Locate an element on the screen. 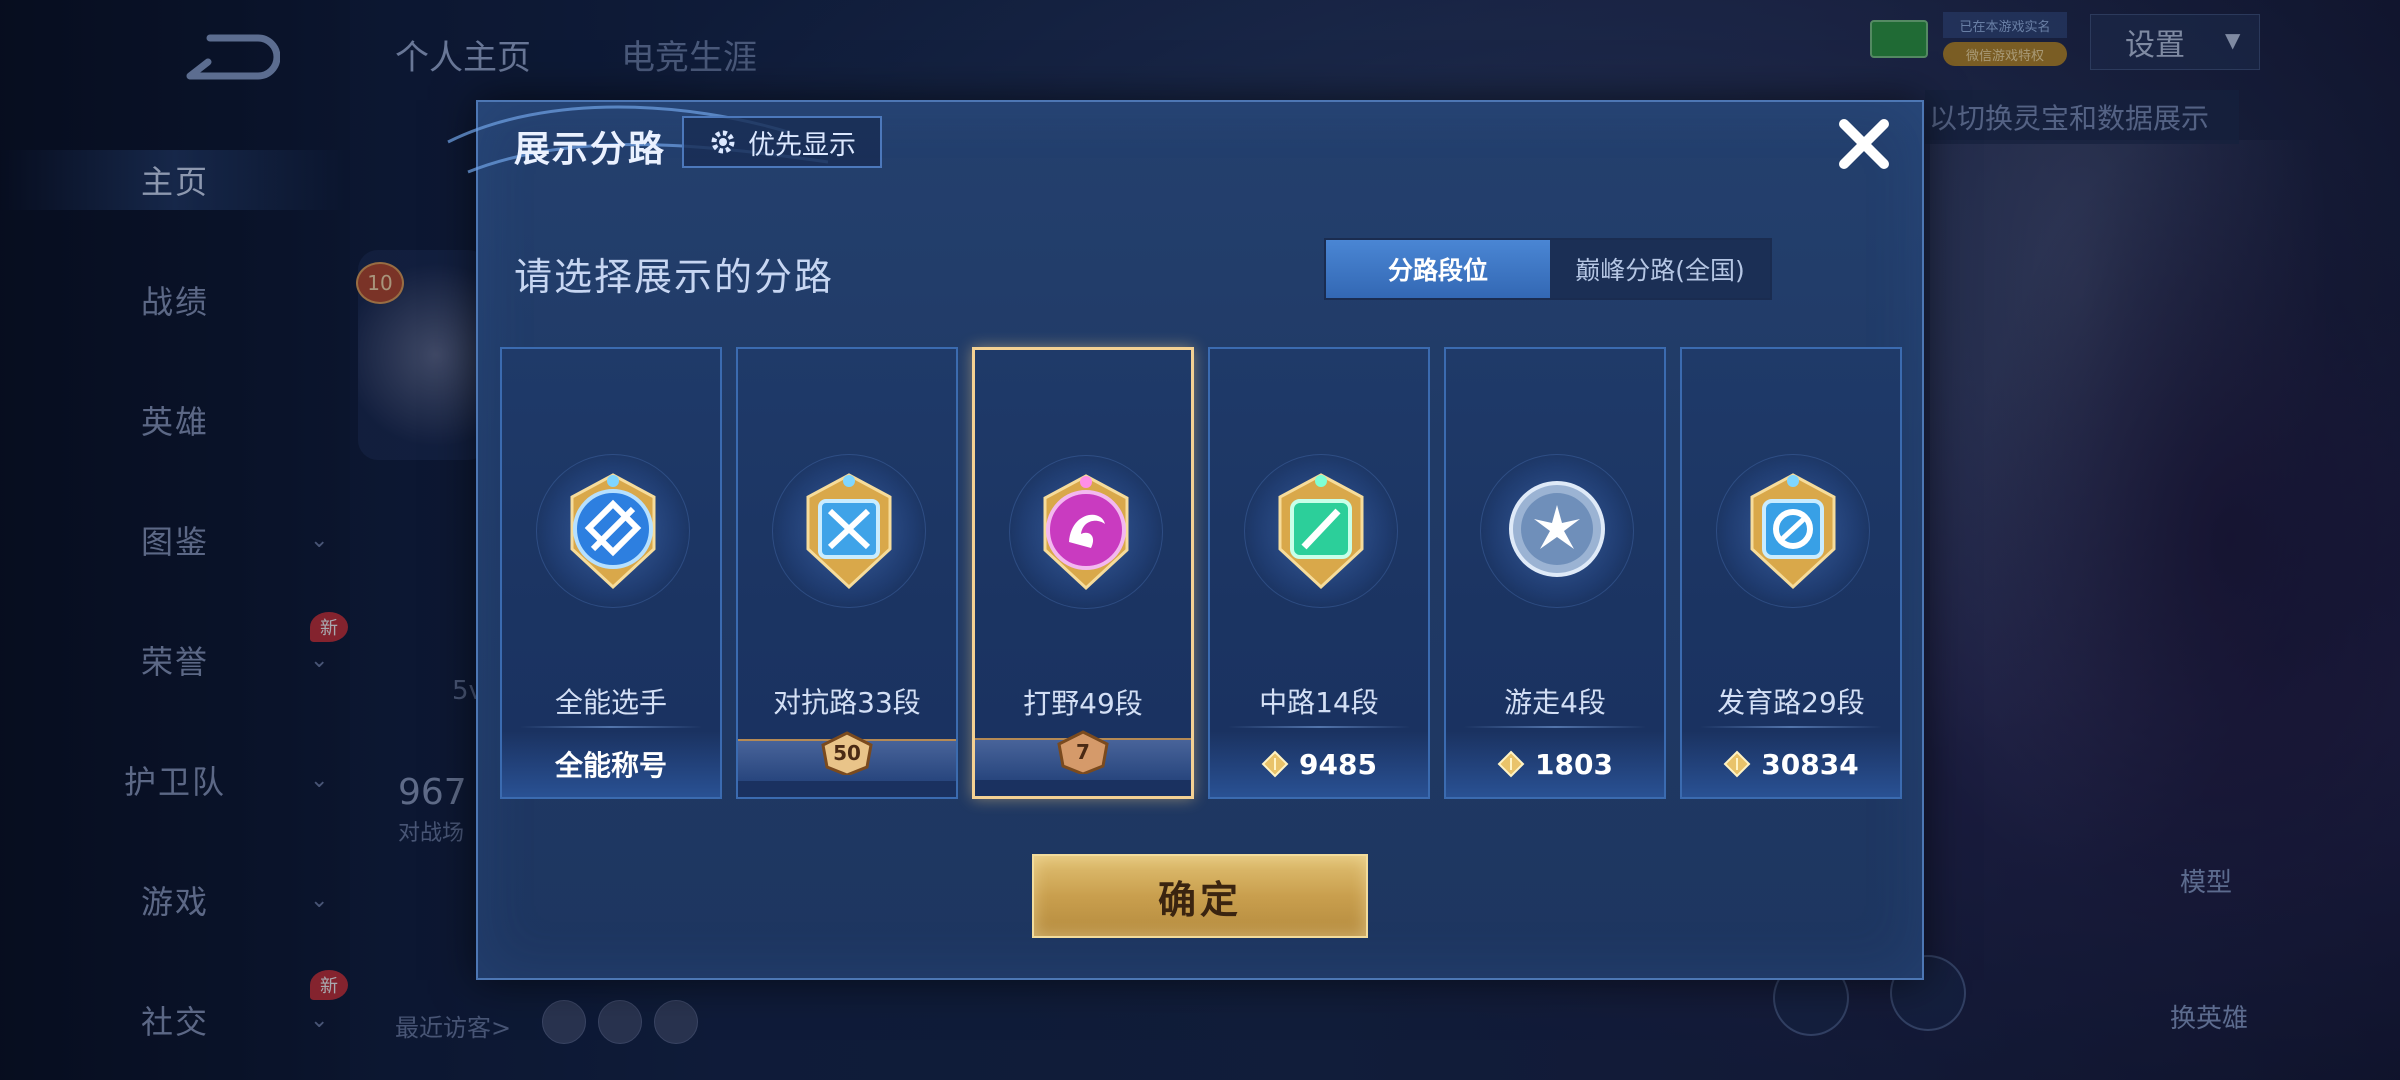 The height and width of the screenshot is (1080, 2400). route-card-mid-lane: 中路14段 9485 is located at coordinates (1319, 573).